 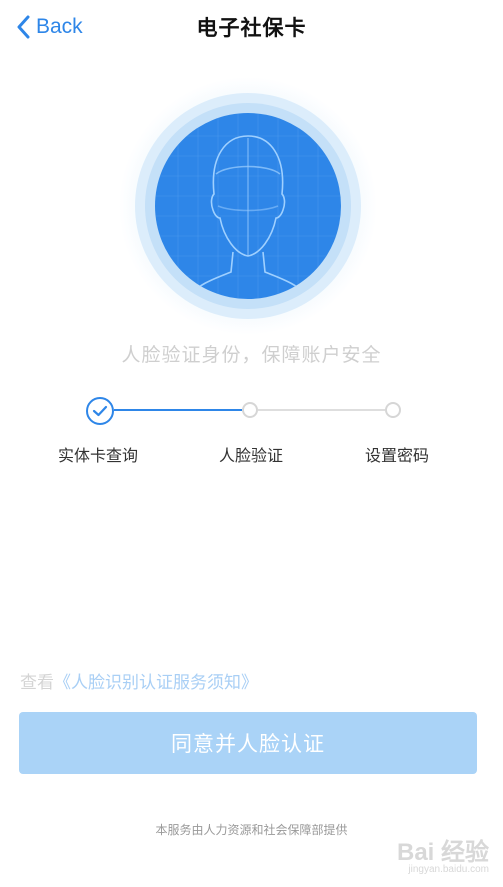 I want to click on watermark-url: jingyan.baidu.com, so click(x=448, y=869).